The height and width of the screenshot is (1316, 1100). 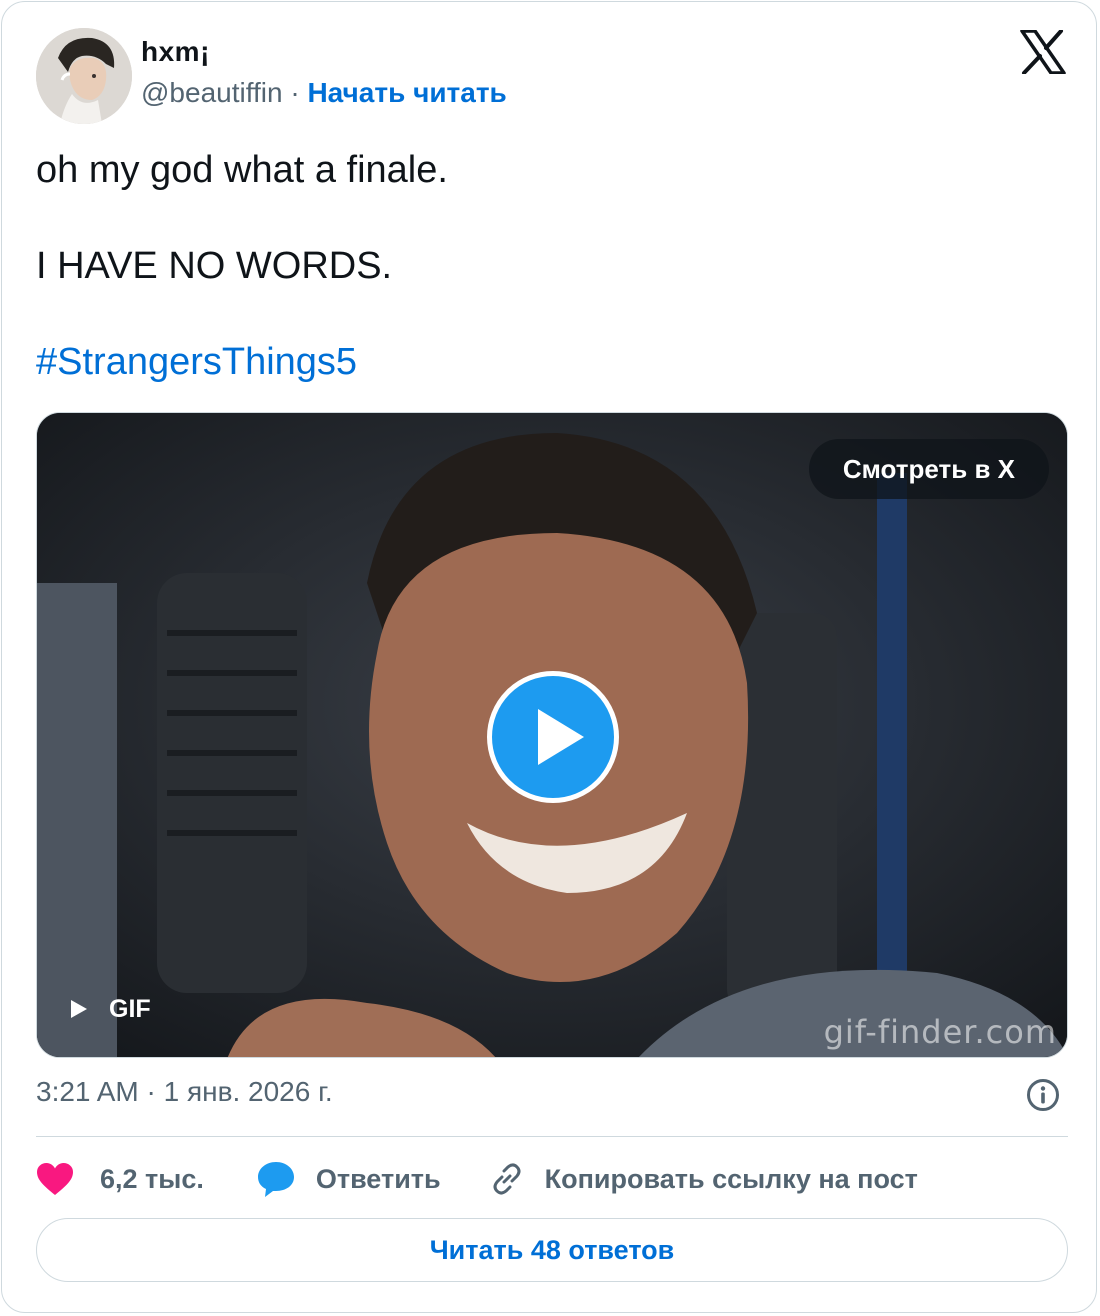 What do you see at coordinates (275, 1179) in the screenshot?
I see `reply-bubble-icon` at bounding box center [275, 1179].